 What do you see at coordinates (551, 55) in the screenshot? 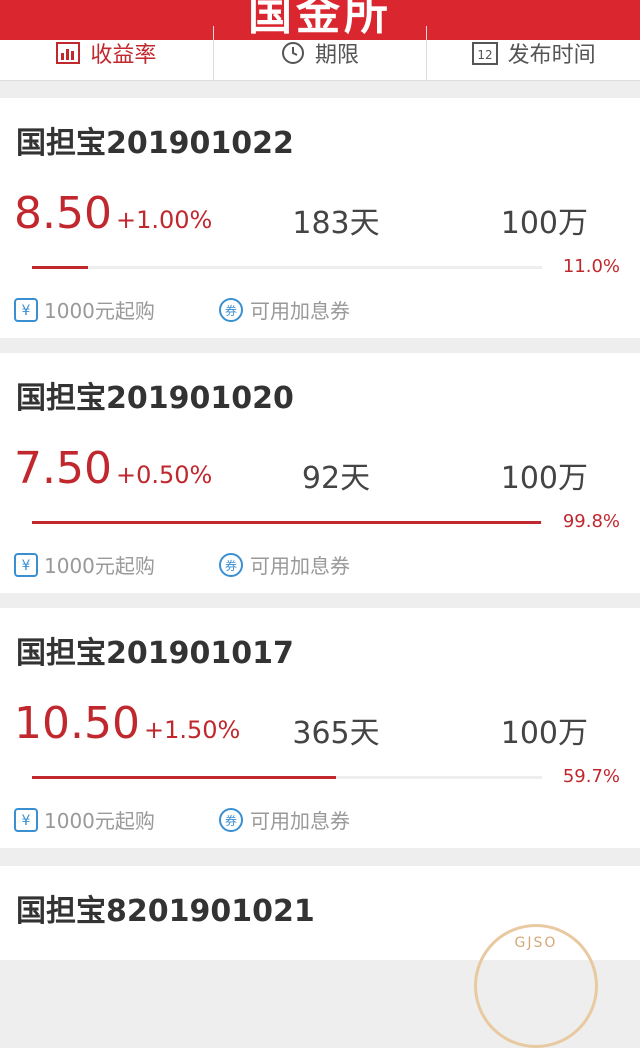
I see `tab-publish-time-label: 发布时间` at bounding box center [551, 55].